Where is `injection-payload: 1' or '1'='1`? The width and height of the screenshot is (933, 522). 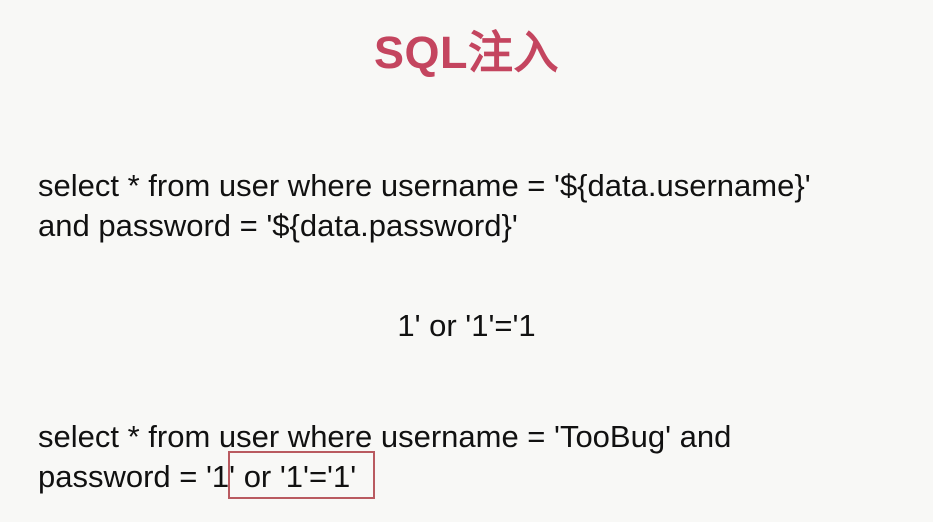
injection-payload: 1' or '1'='1 is located at coordinates (466, 325).